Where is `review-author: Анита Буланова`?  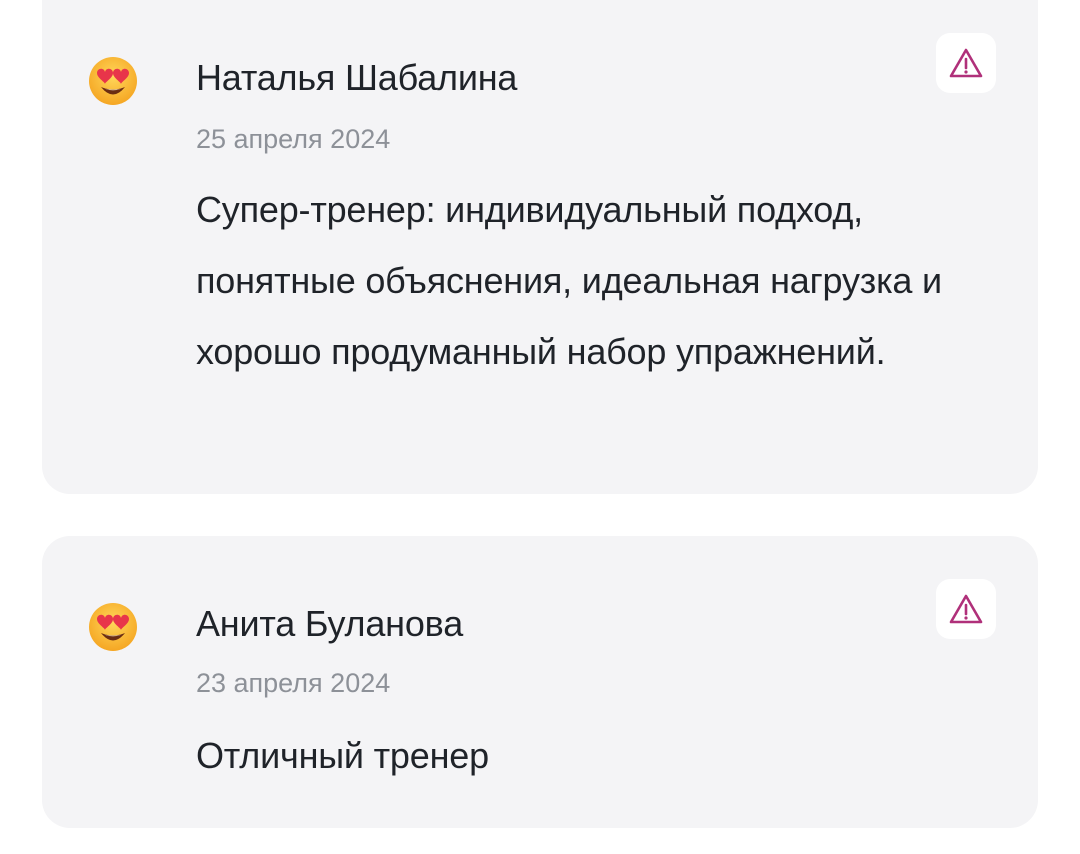
review-author: Анита Буланова is located at coordinates (330, 623).